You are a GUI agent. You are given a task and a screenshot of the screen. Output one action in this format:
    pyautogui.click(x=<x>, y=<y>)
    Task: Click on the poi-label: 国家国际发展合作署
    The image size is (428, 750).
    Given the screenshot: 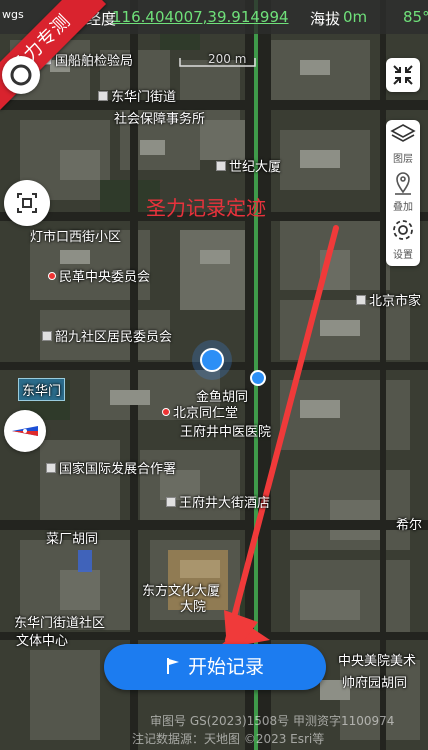 What is the action you would take?
    pyautogui.click(x=111, y=467)
    